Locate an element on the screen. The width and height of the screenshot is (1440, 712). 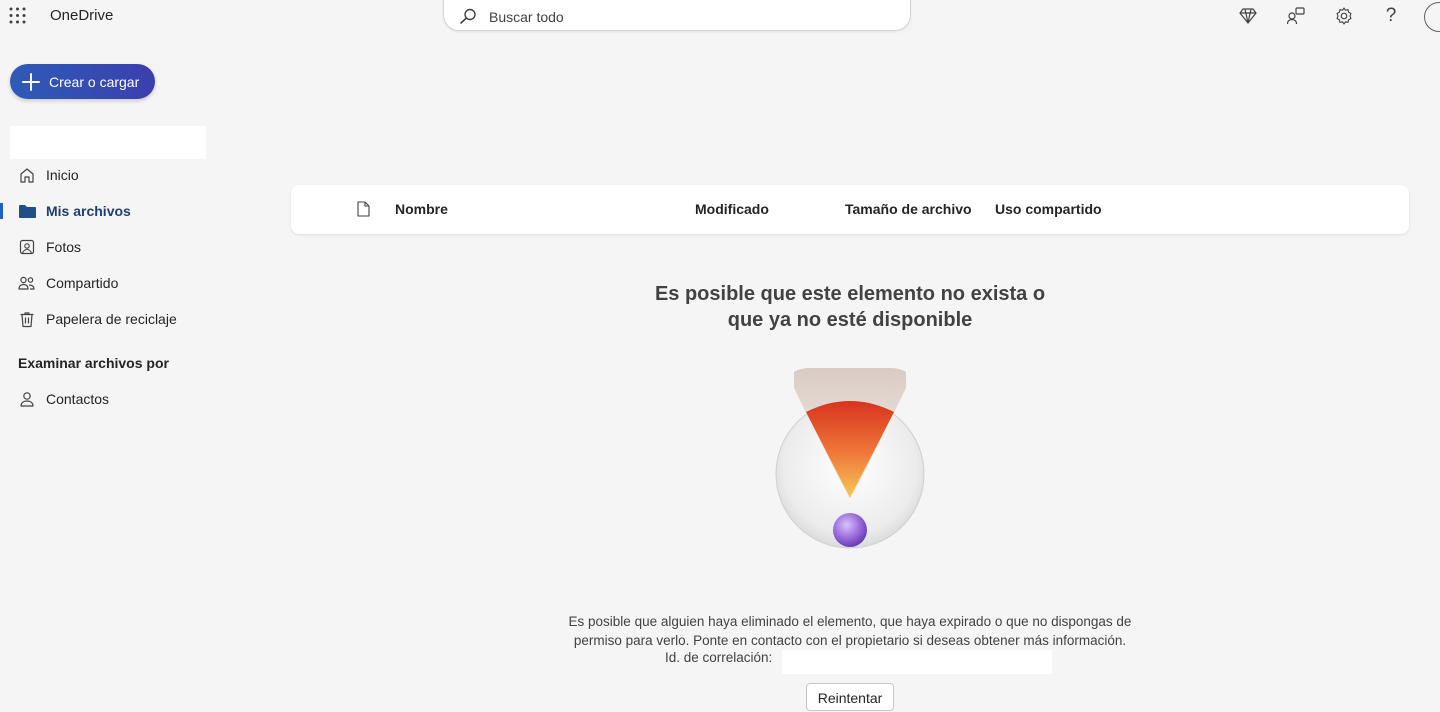
sidebar-item-label: Fotos is located at coordinates (64, 247).